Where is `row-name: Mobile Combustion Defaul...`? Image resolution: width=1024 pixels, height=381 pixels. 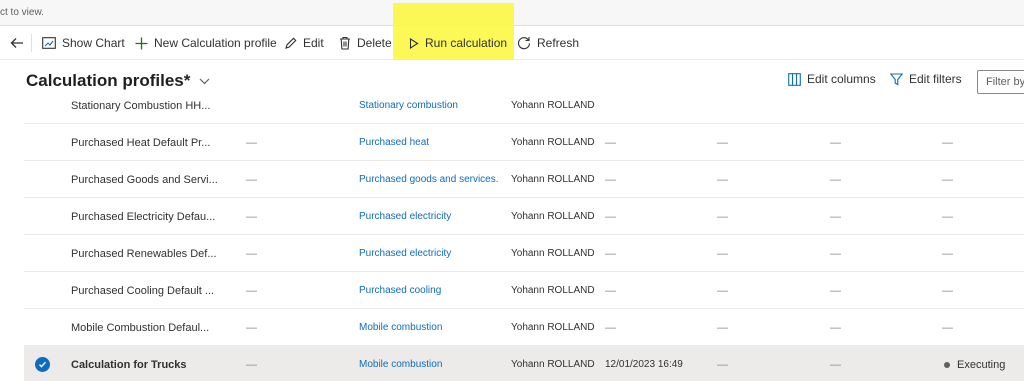
row-name: Mobile Combustion Defaul... is located at coordinates (140, 327).